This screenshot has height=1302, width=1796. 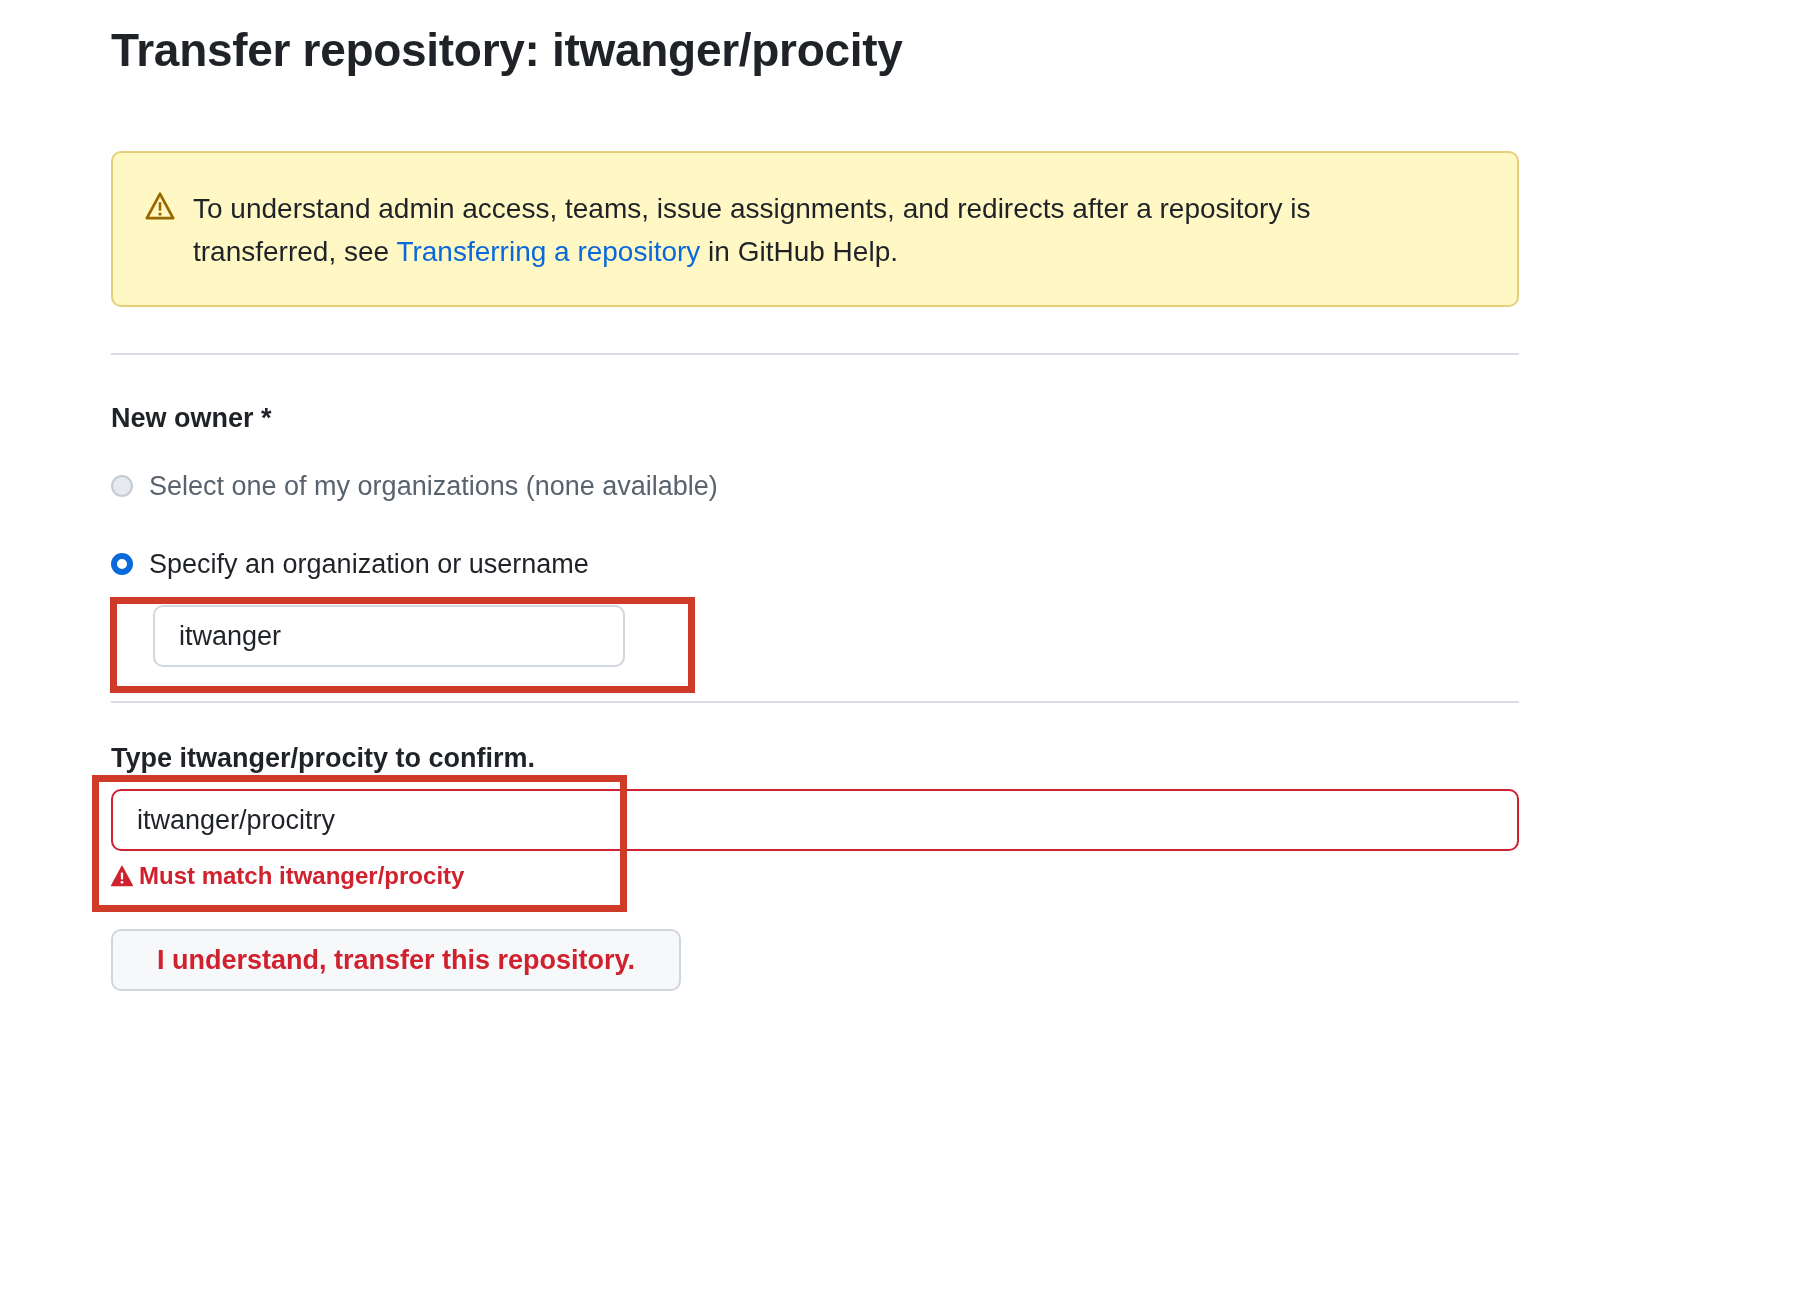 What do you see at coordinates (389, 636) in the screenshot?
I see `owner-input: itwanger` at bounding box center [389, 636].